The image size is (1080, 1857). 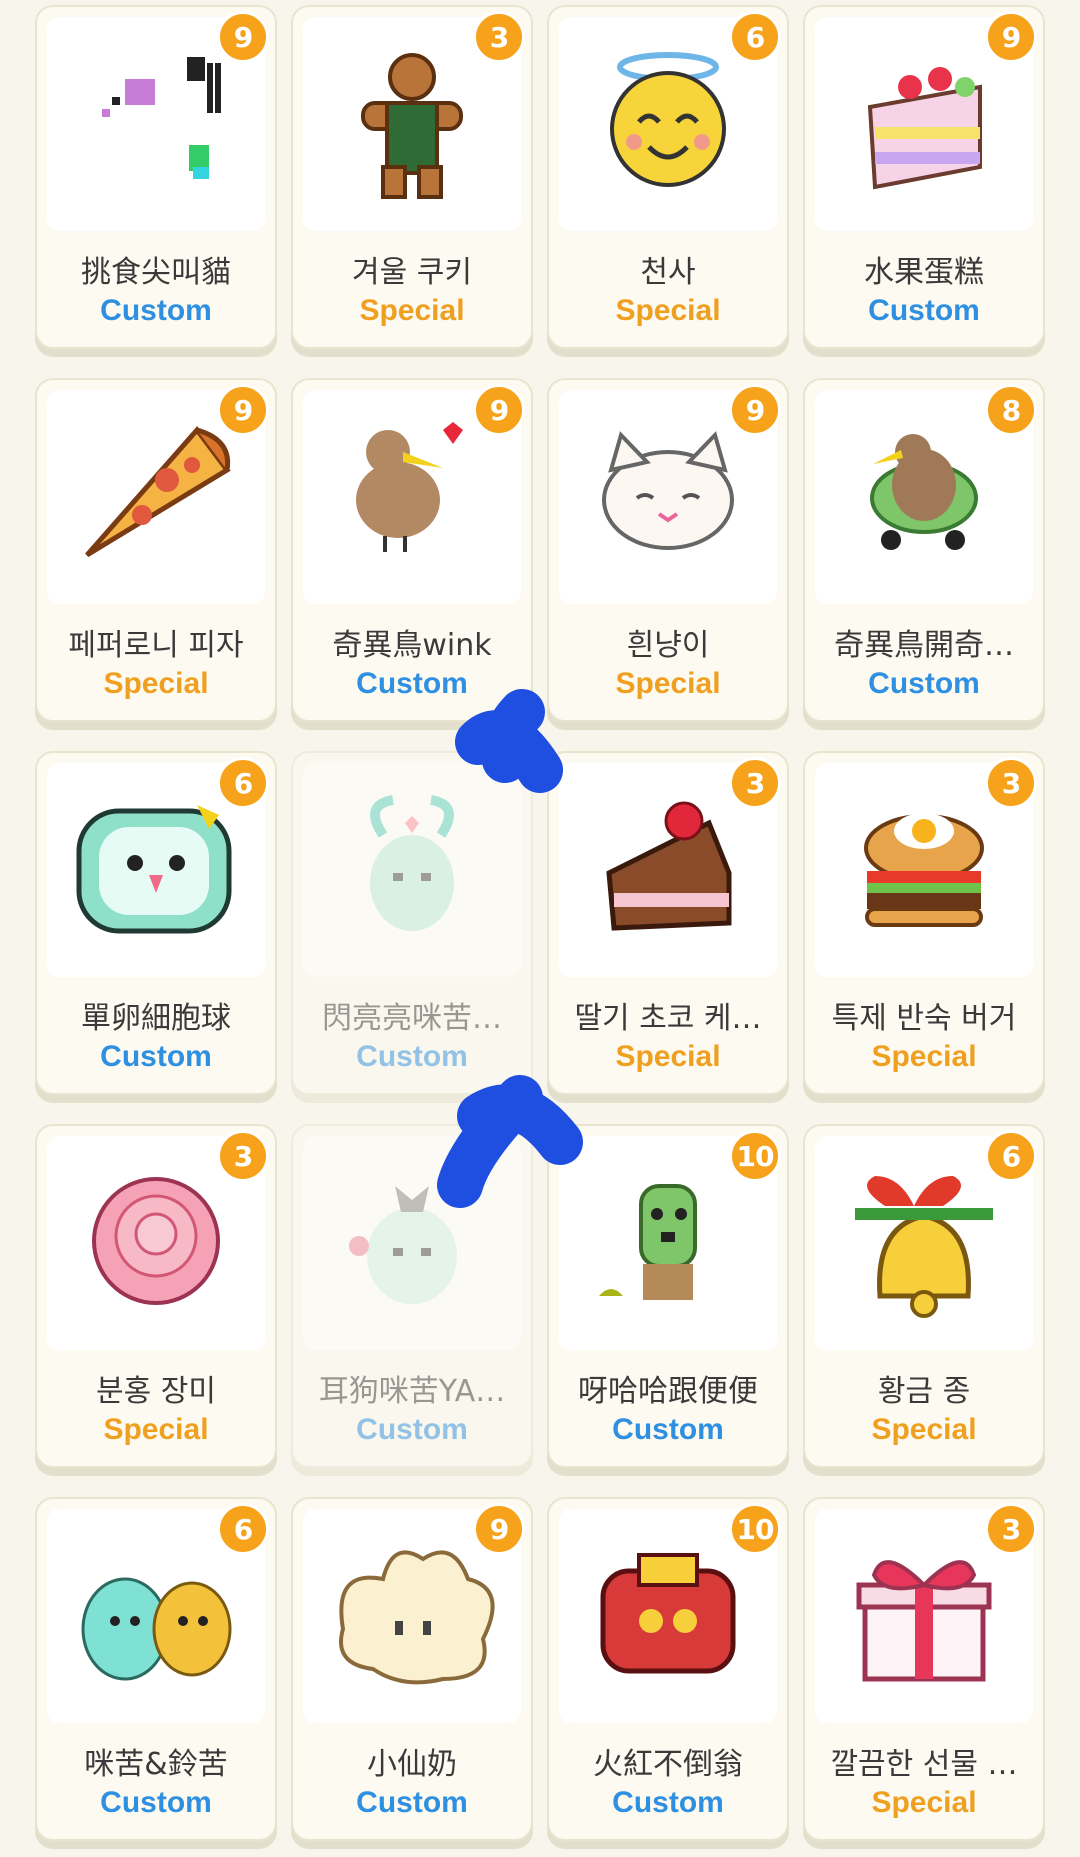 I want to click on item-name: 奇異鳥wink, so click(x=412, y=645).